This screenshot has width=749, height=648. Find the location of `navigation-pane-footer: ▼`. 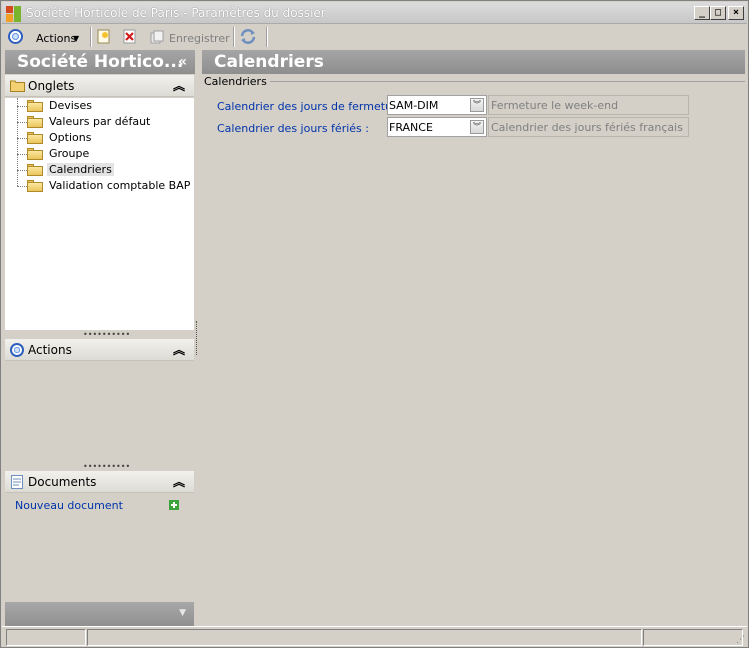

navigation-pane-footer: ▼ is located at coordinates (99, 614).